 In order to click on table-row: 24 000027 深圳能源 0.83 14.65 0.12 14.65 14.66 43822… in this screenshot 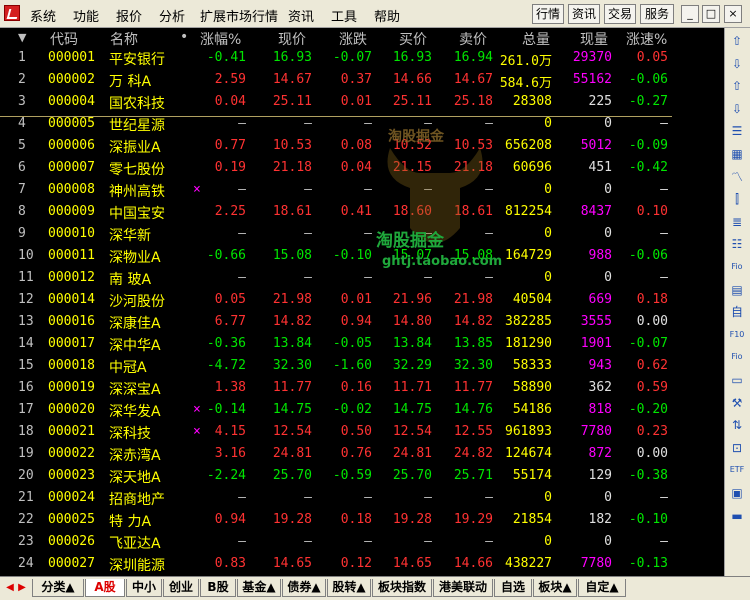, I will do `click(362, 565)`.